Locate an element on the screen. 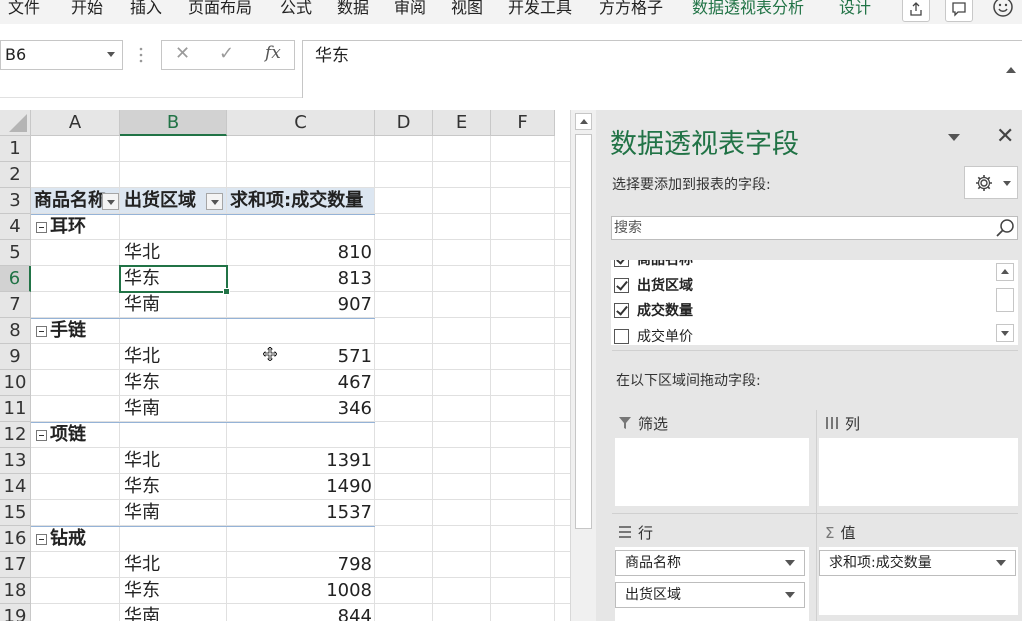 Image resolution: width=1022 pixels, height=621 pixels. row-header: 13 is located at coordinates (15, 461).